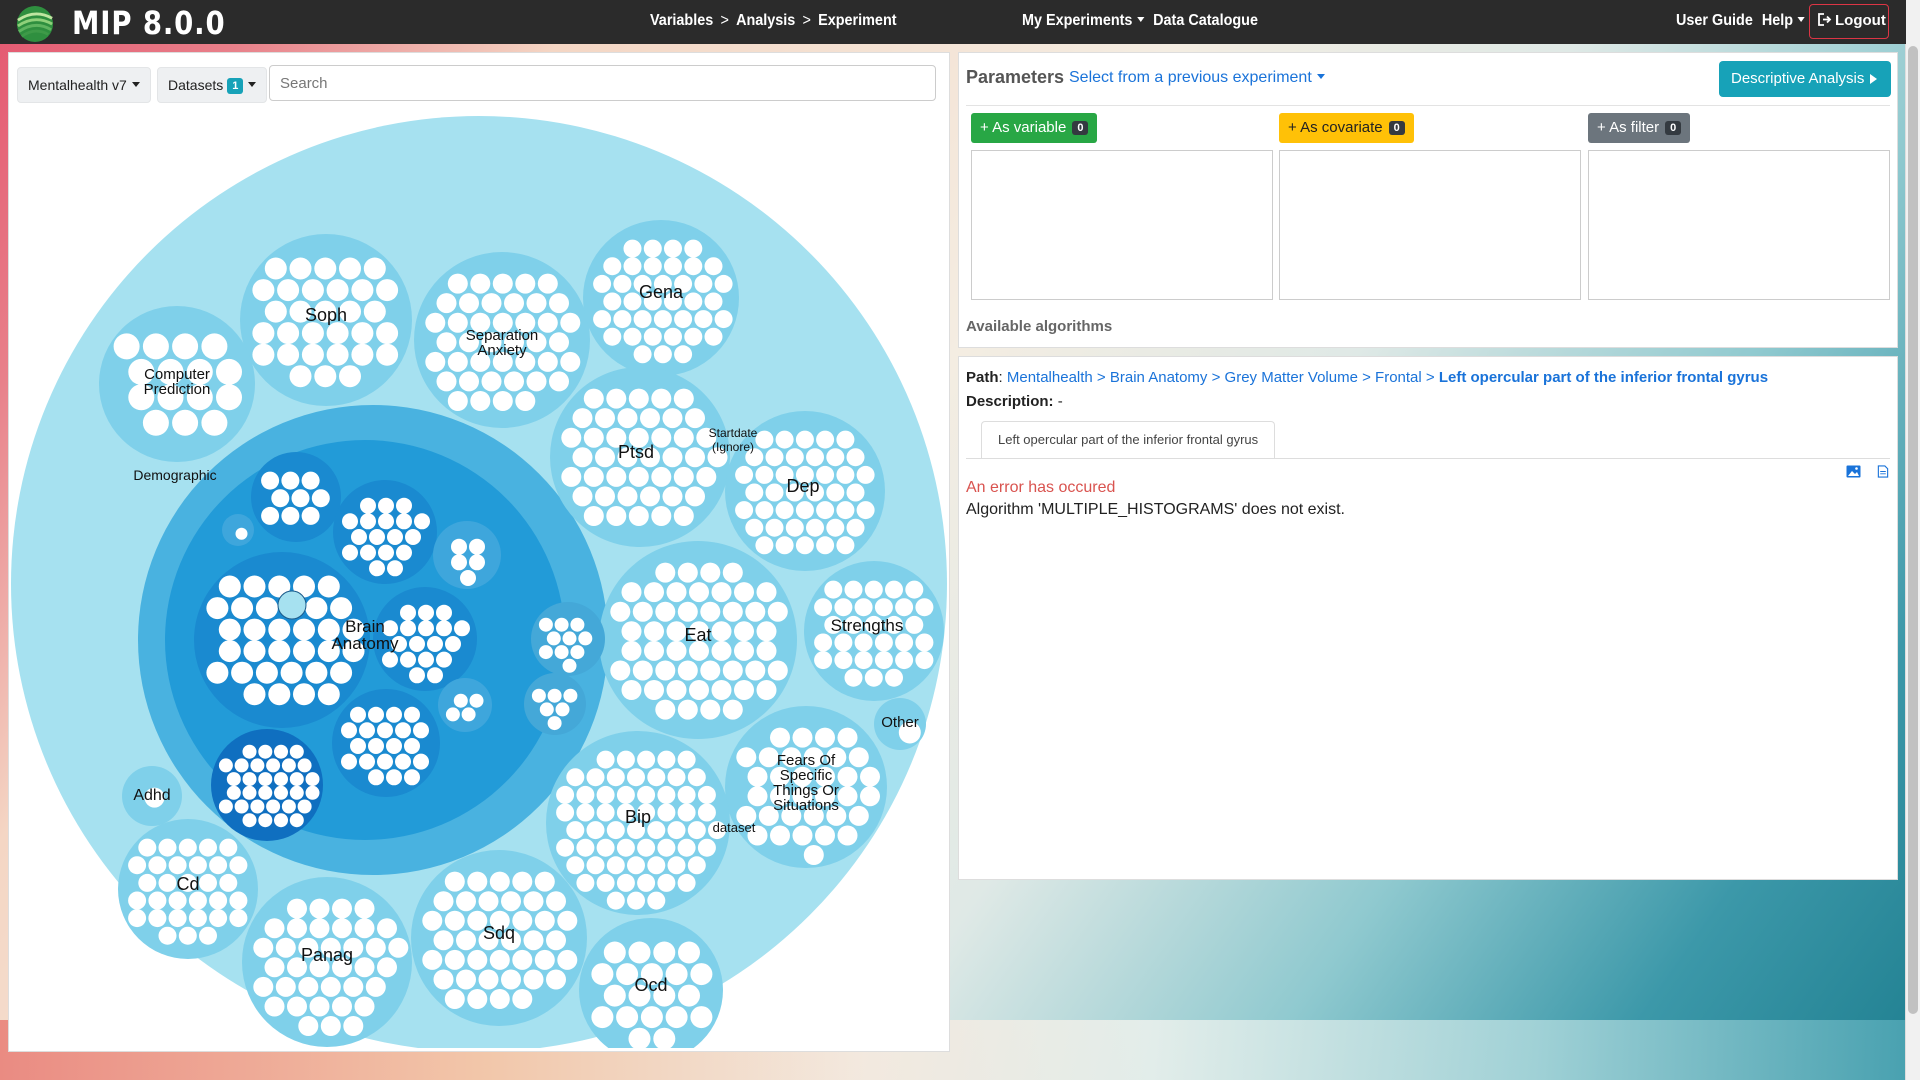 The image size is (1920, 1080). I want to click on scrollbar-thumb, so click(1913, 530).